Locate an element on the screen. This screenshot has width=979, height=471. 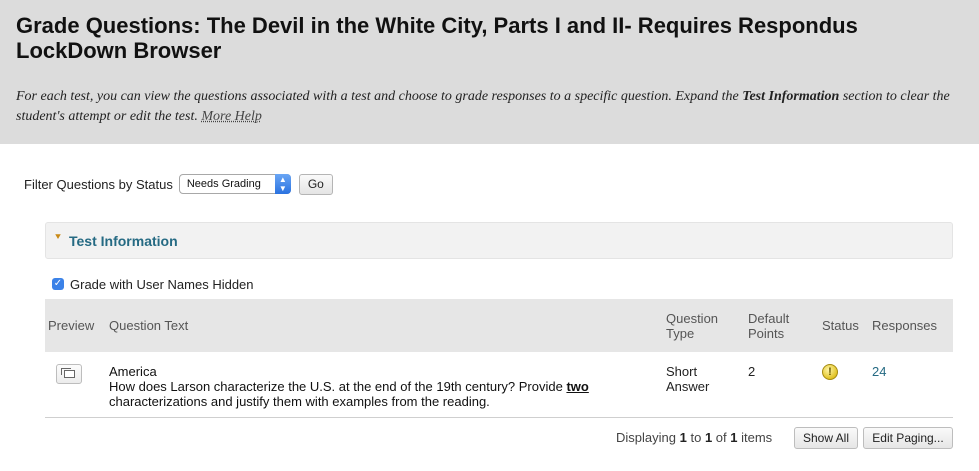
chevron-down-icon: ⯆ is located at coordinates (58, 237).